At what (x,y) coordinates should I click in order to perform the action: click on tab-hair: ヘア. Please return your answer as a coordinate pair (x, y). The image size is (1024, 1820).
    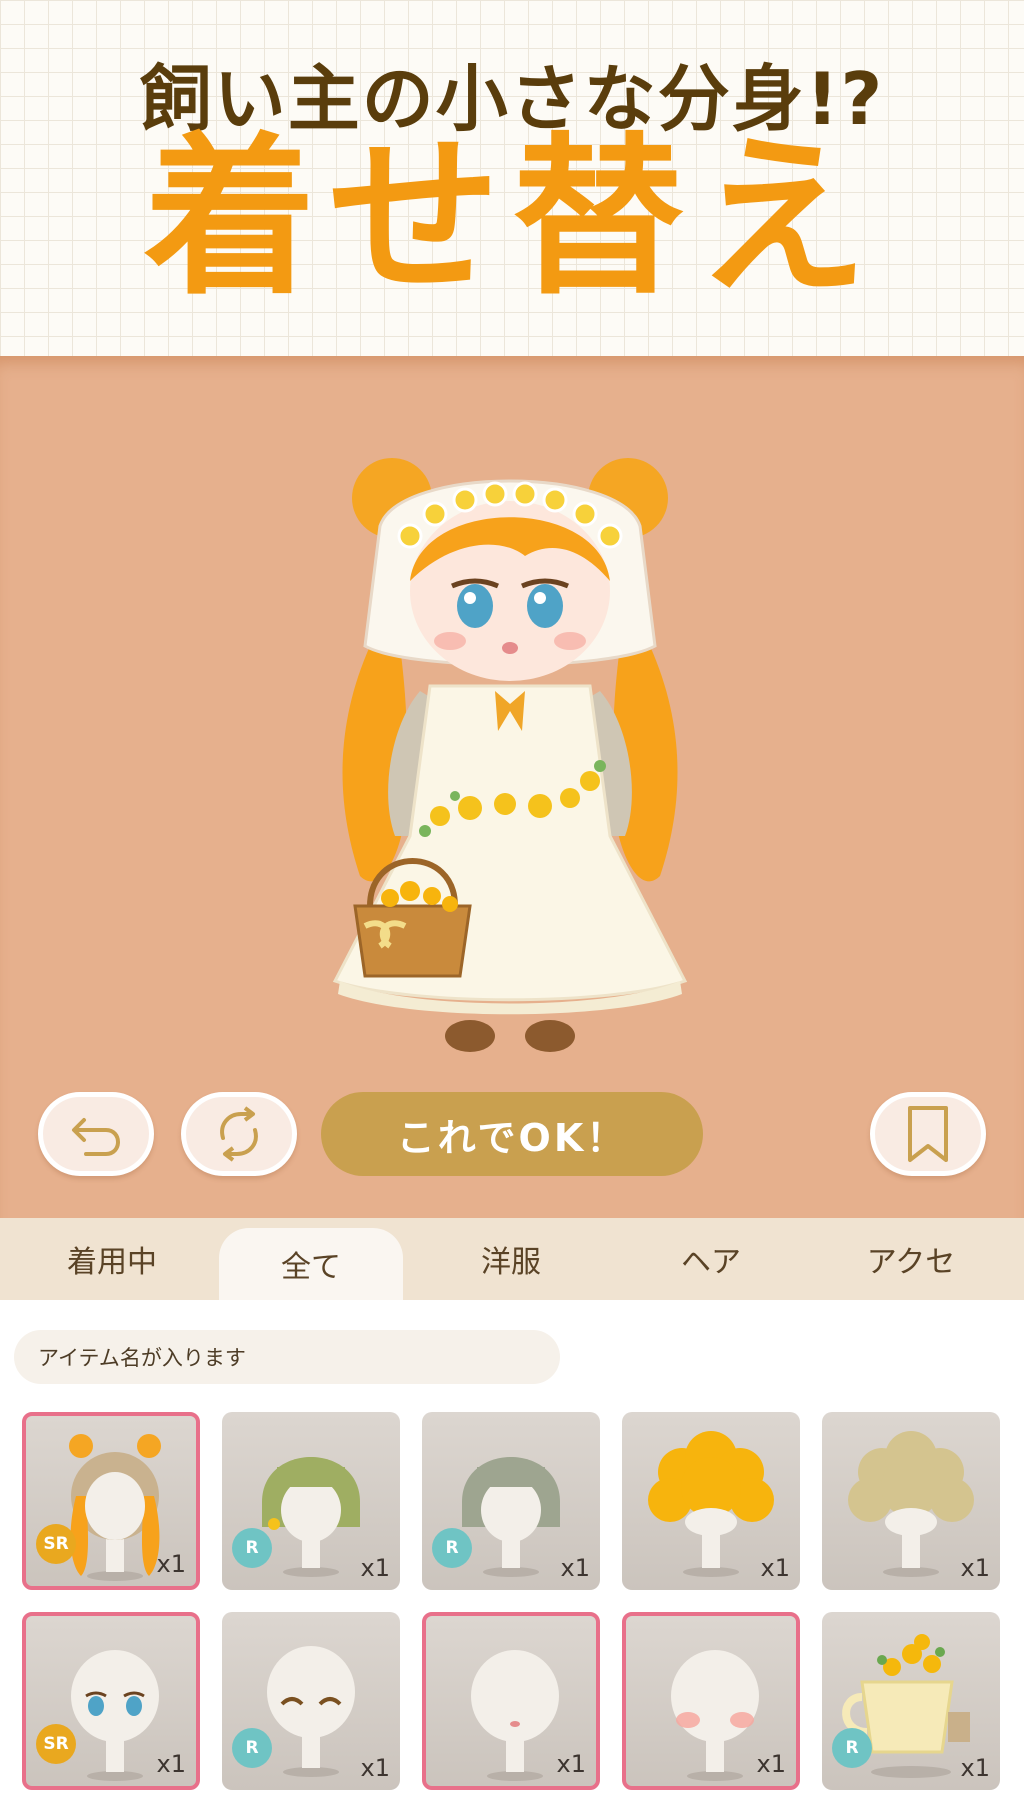
    Looking at the image, I should click on (711, 1259).